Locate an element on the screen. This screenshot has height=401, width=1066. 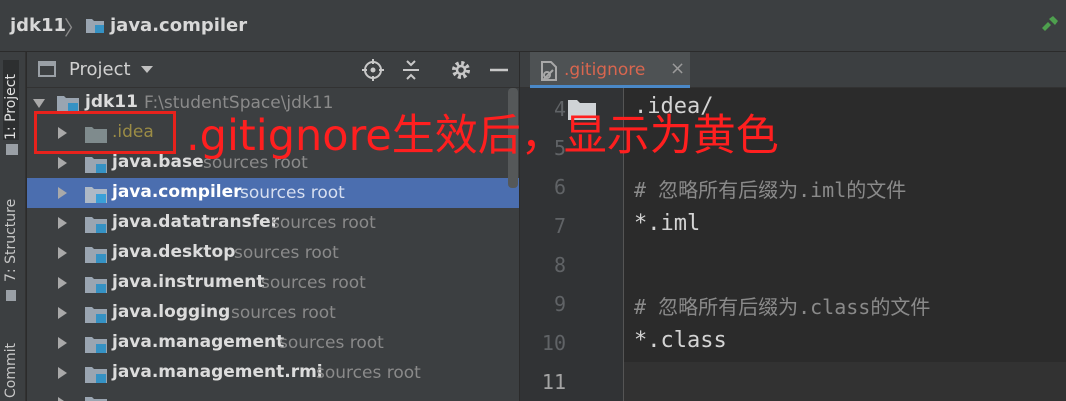
tool-window-strip: 1: Project 7: Structure Commit is located at coordinates (13, 226).